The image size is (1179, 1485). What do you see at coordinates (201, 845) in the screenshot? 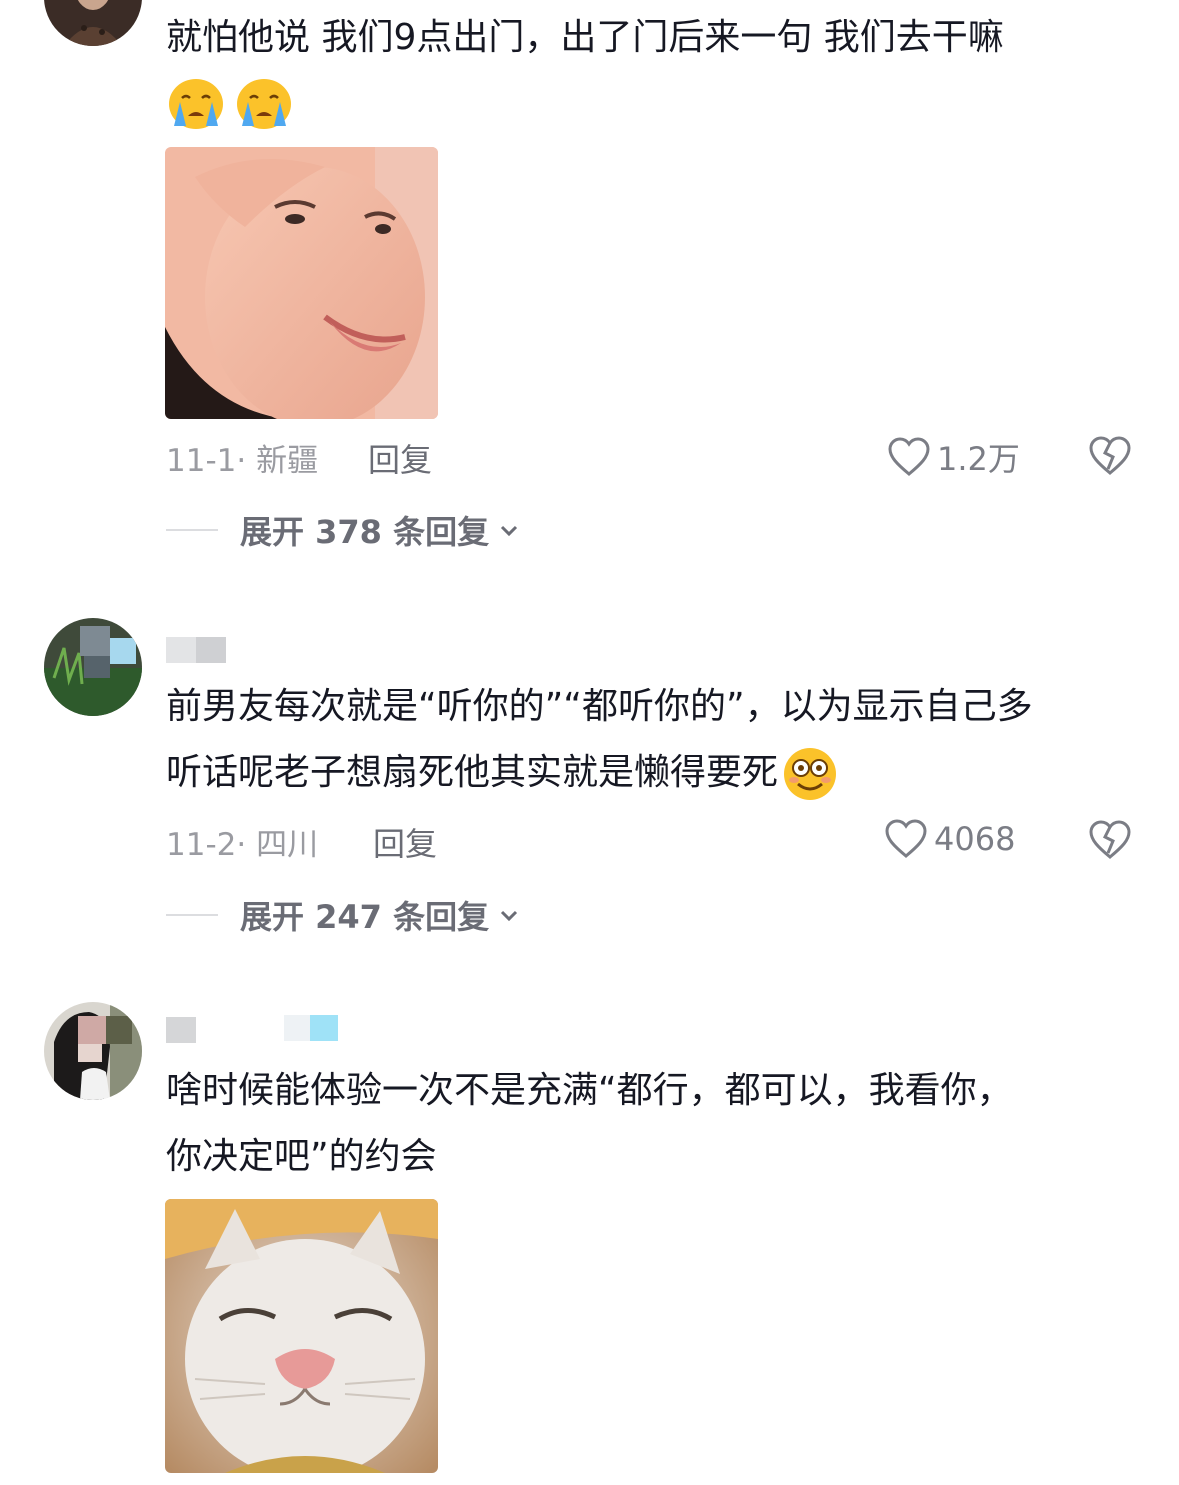
I see `comment-date: 11-2` at bounding box center [201, 845].